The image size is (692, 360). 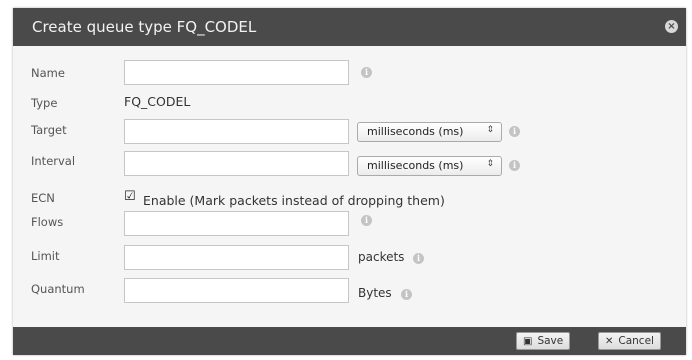 I want to click on ecn-checkbox: ☑, so click(x=130, y=196).